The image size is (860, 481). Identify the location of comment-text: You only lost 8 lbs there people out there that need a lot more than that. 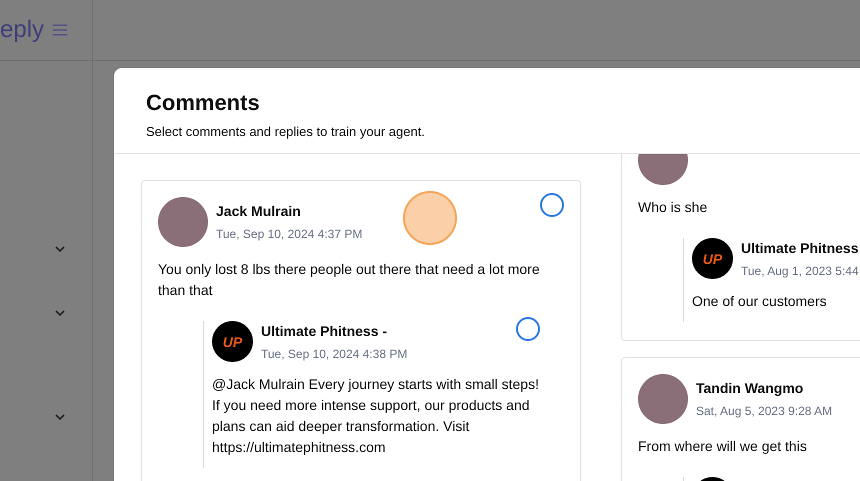
(349, 280).